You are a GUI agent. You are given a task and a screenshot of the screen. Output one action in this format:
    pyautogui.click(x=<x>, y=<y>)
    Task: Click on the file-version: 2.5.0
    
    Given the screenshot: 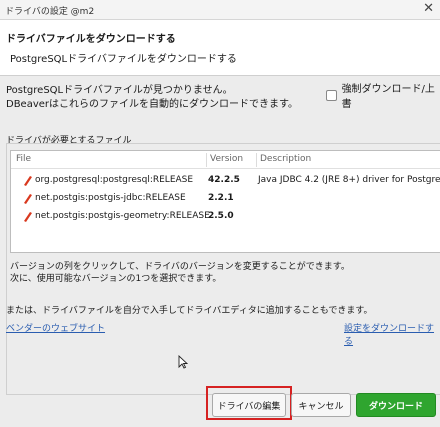 What is the action you would take?
    pyautogui.click(x=221, y=216)
    